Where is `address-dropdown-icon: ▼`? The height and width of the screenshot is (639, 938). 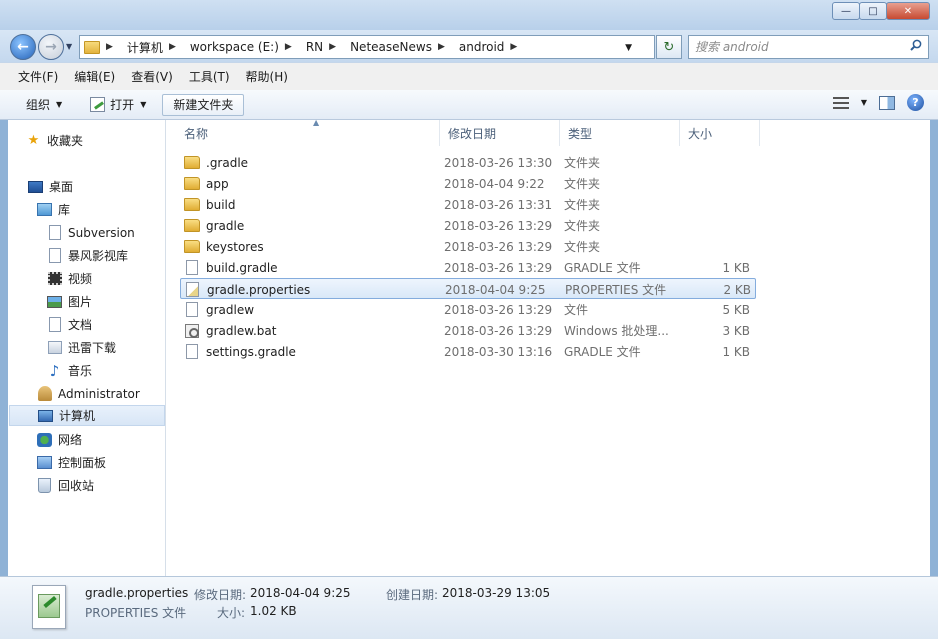
address-dropdown-icon: ▼ is located at coordinates (628, 48).